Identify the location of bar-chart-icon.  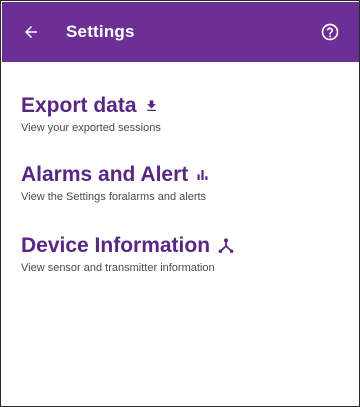
(202, 175).